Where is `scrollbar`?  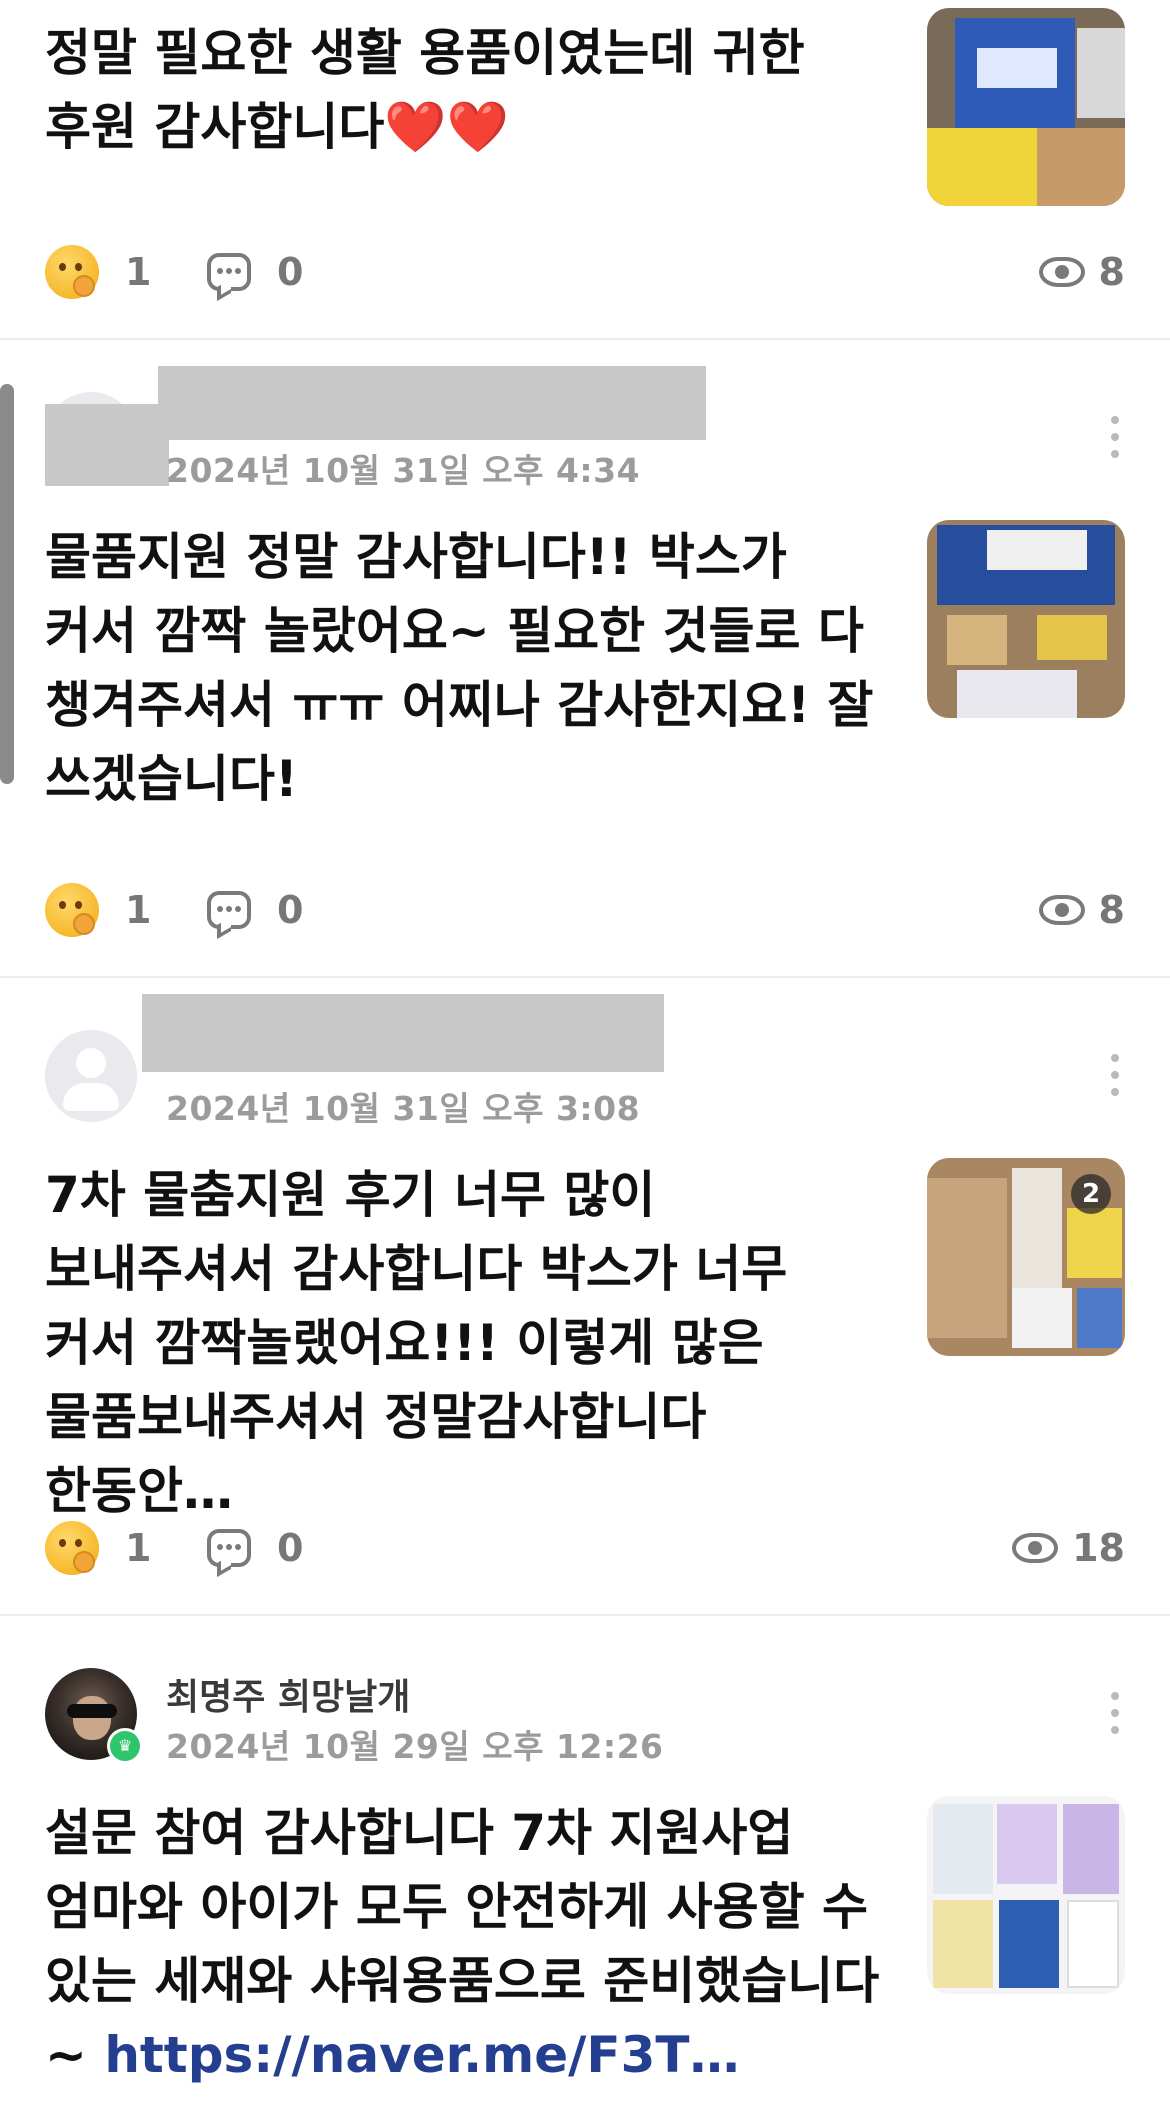
scrollbar is located at coordinates (7, 584).